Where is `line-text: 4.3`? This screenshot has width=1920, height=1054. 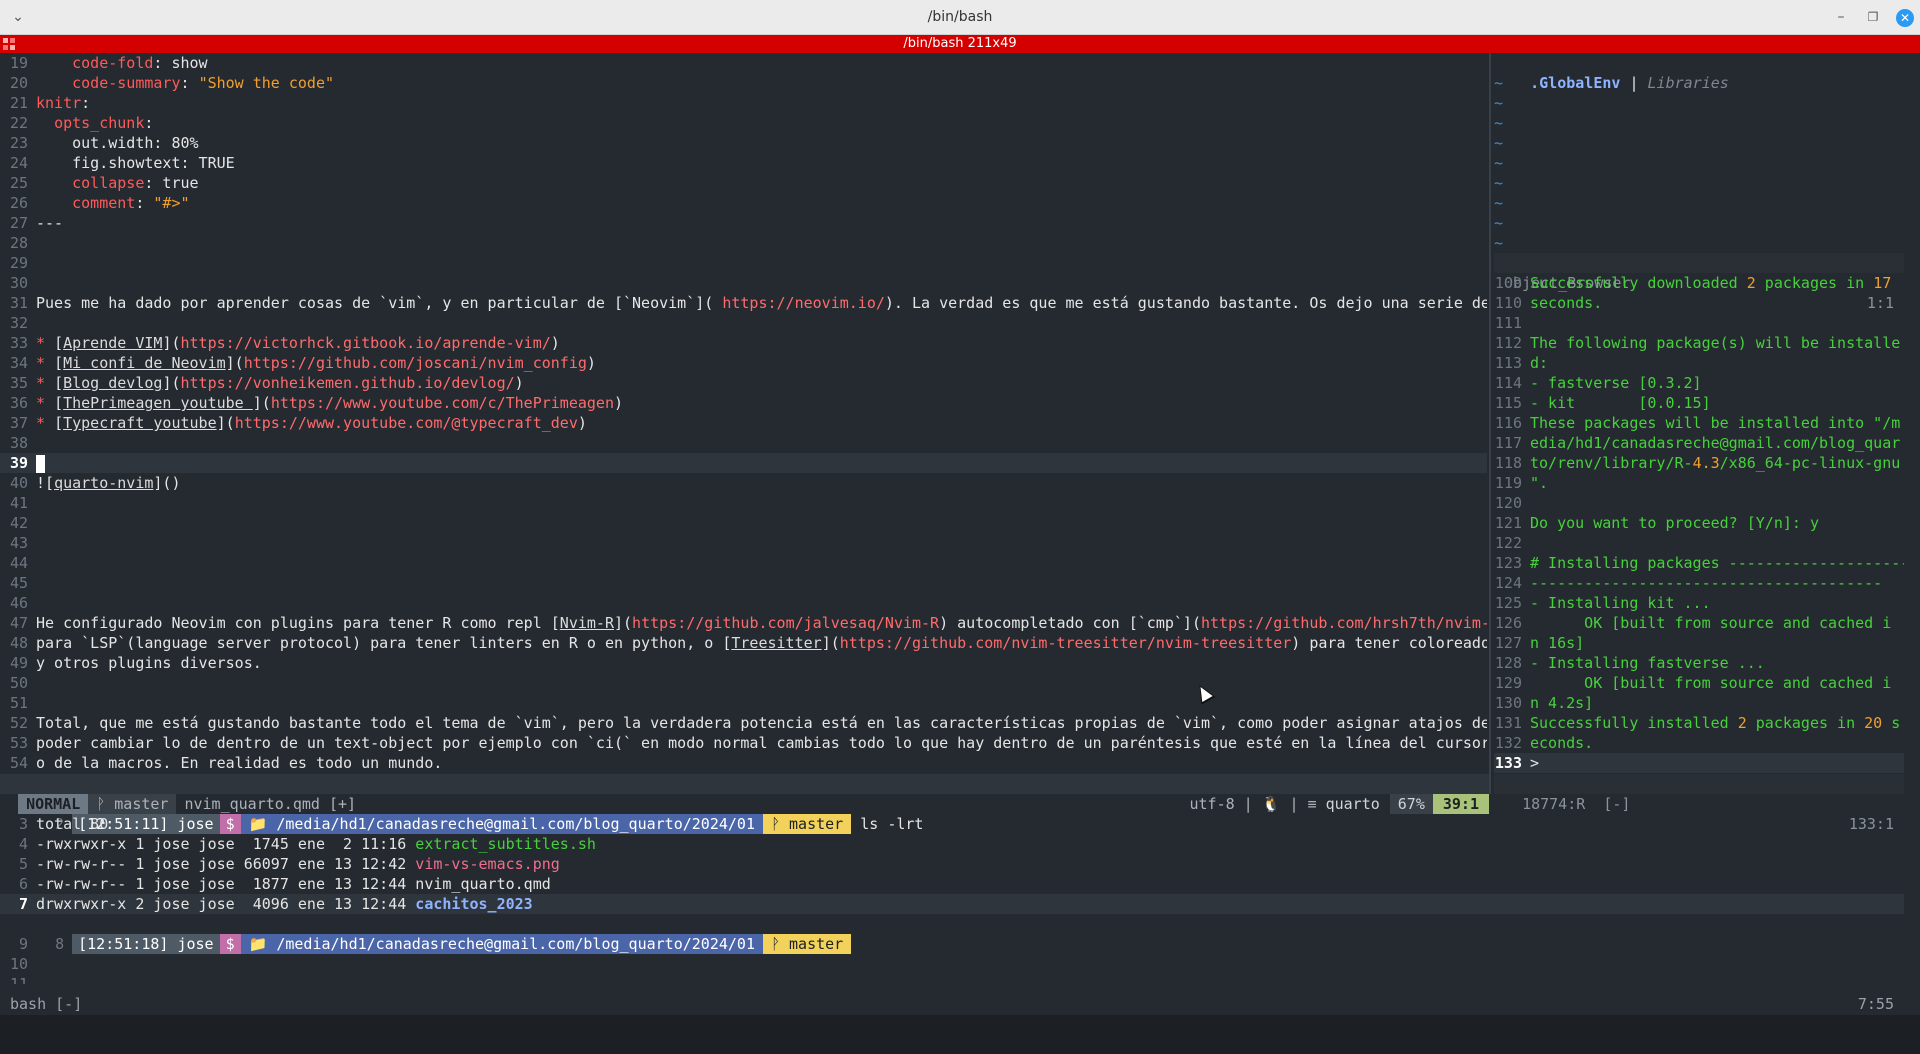 line-text: 4.3 is located at coordinates (1706, 463).